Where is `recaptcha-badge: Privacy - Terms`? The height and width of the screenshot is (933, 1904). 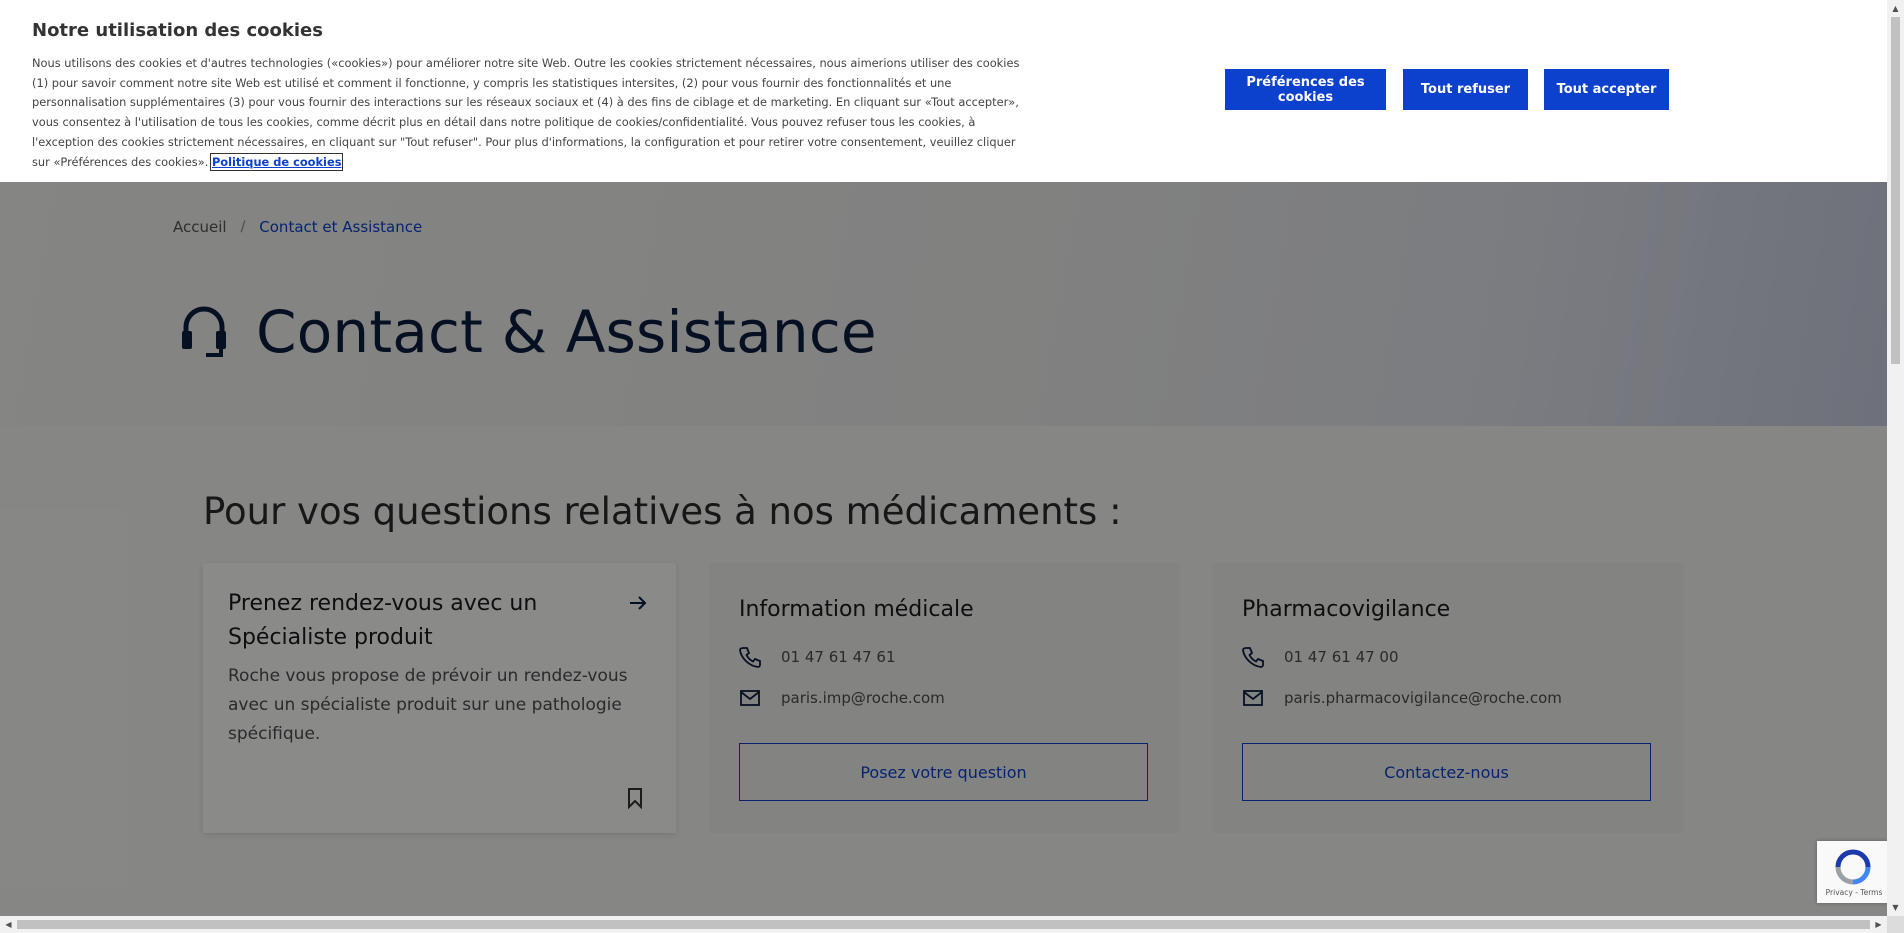 recaptcha-badge: Privacy - Terms is located at coordinates (1852, 872).